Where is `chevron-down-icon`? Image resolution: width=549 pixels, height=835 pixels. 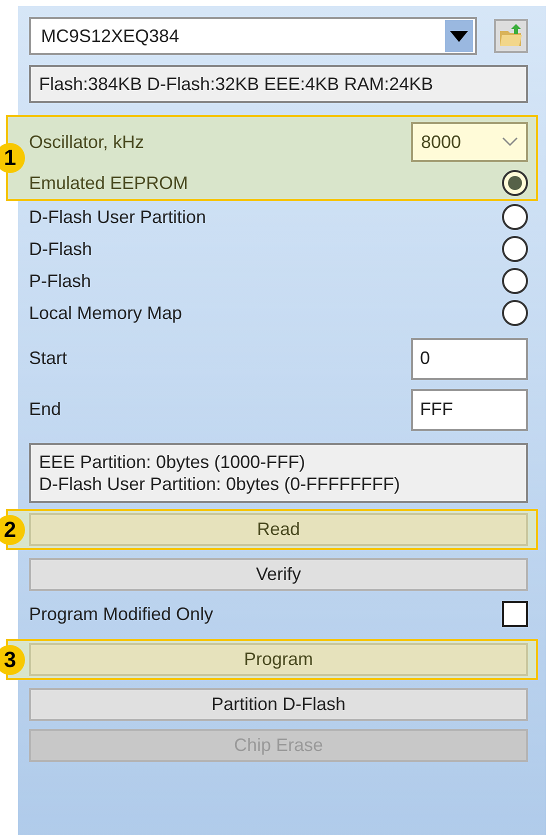
chevron-down-icon is located at coordinates (510, 142).